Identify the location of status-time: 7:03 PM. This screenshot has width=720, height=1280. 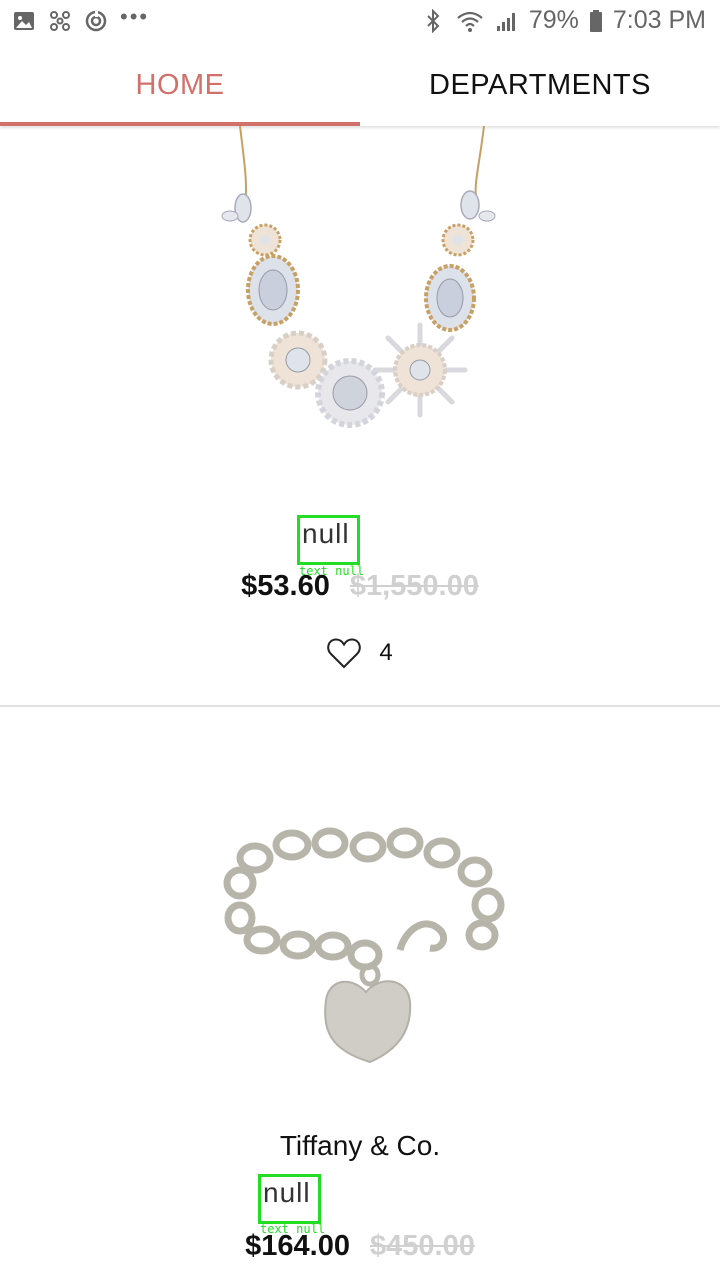
(659, 20).